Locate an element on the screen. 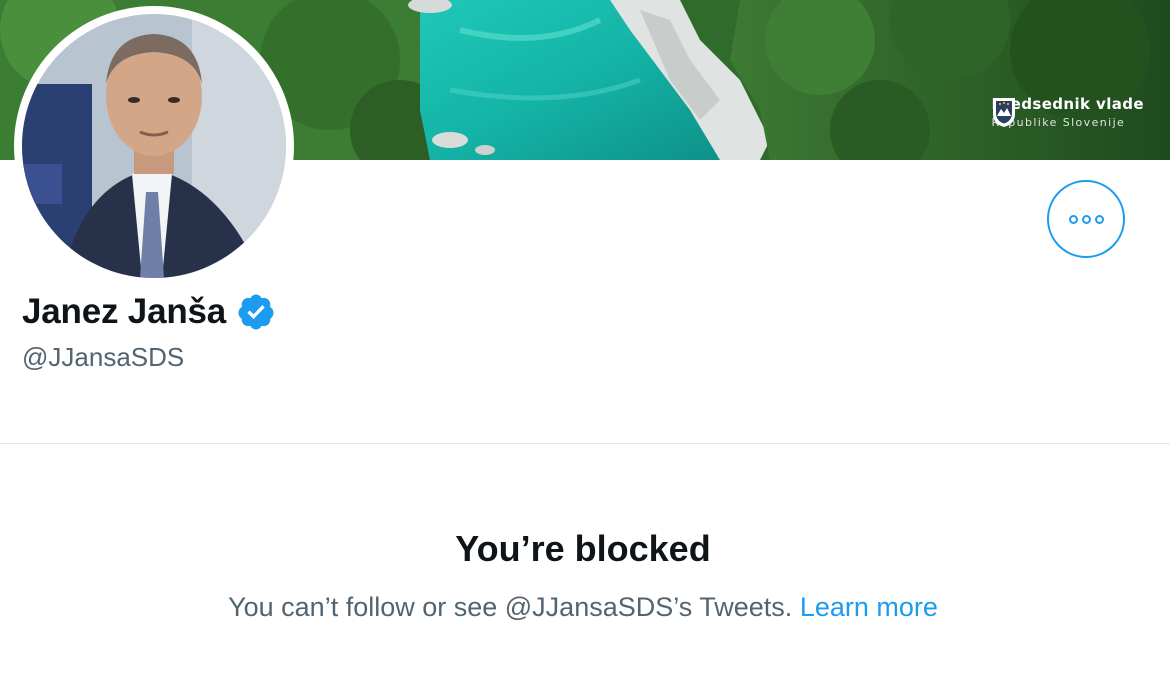 This screenshot has width=1170, height=677. avatar-photo is located at coordinates (154, 146).